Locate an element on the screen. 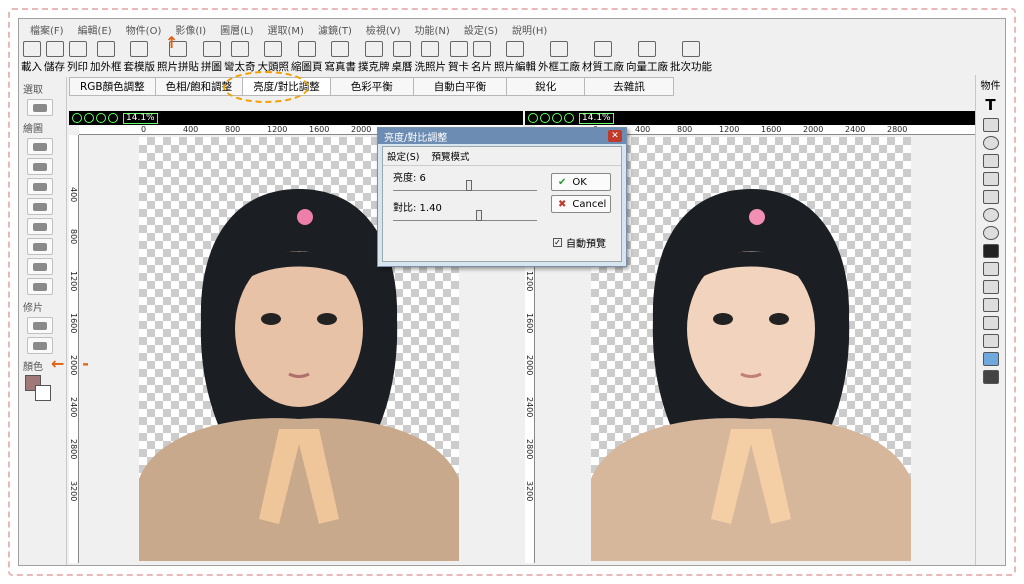  puzzle-button: 拼圖 is located at coordinates (211, 57).